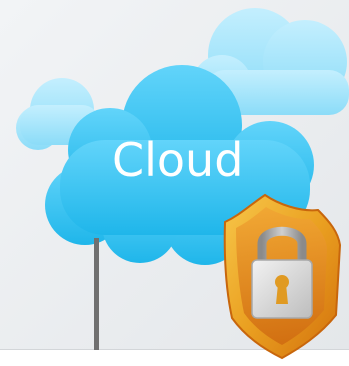 The width and height of the screenshot is (349, 366). Describe the element at coordinates (96, 294) in the screenshot. I see `pole` at that location.